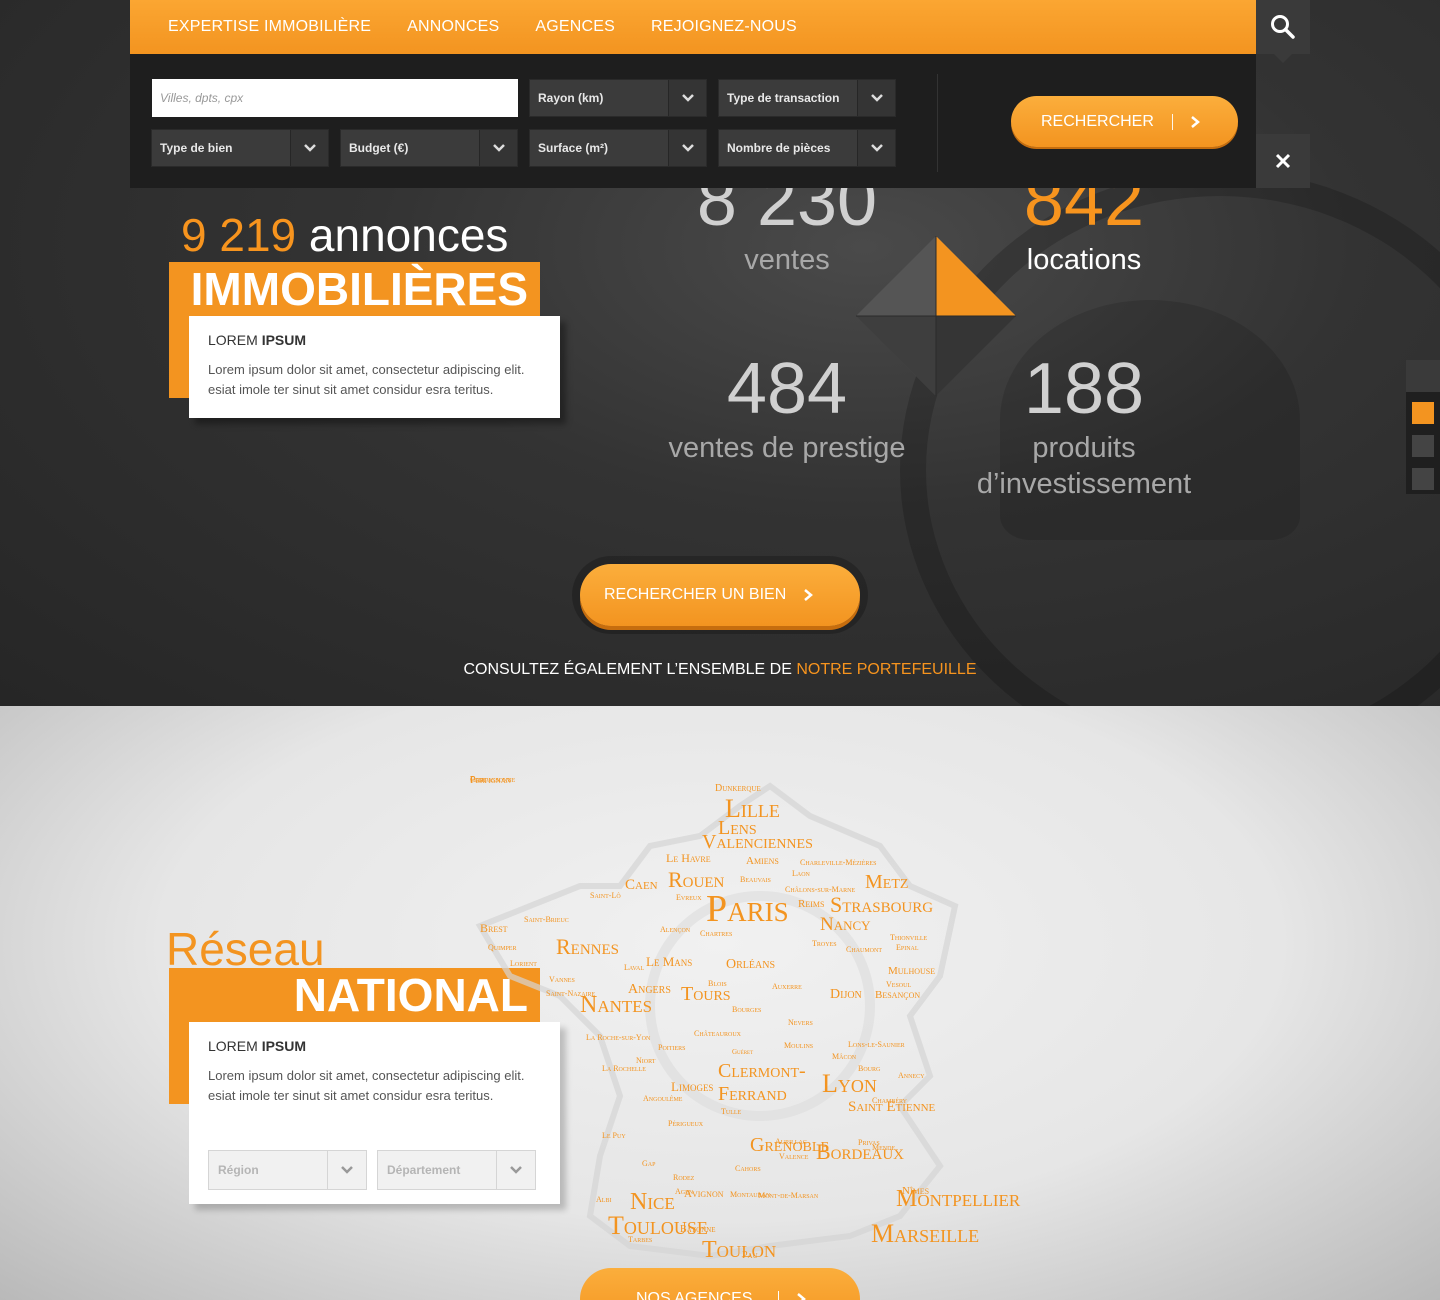 This screenshot has height=1300, width=1440. Describe the element at coordinates (844, 1057) in the screenshot. I see `city-label: Mâcon` at that location.